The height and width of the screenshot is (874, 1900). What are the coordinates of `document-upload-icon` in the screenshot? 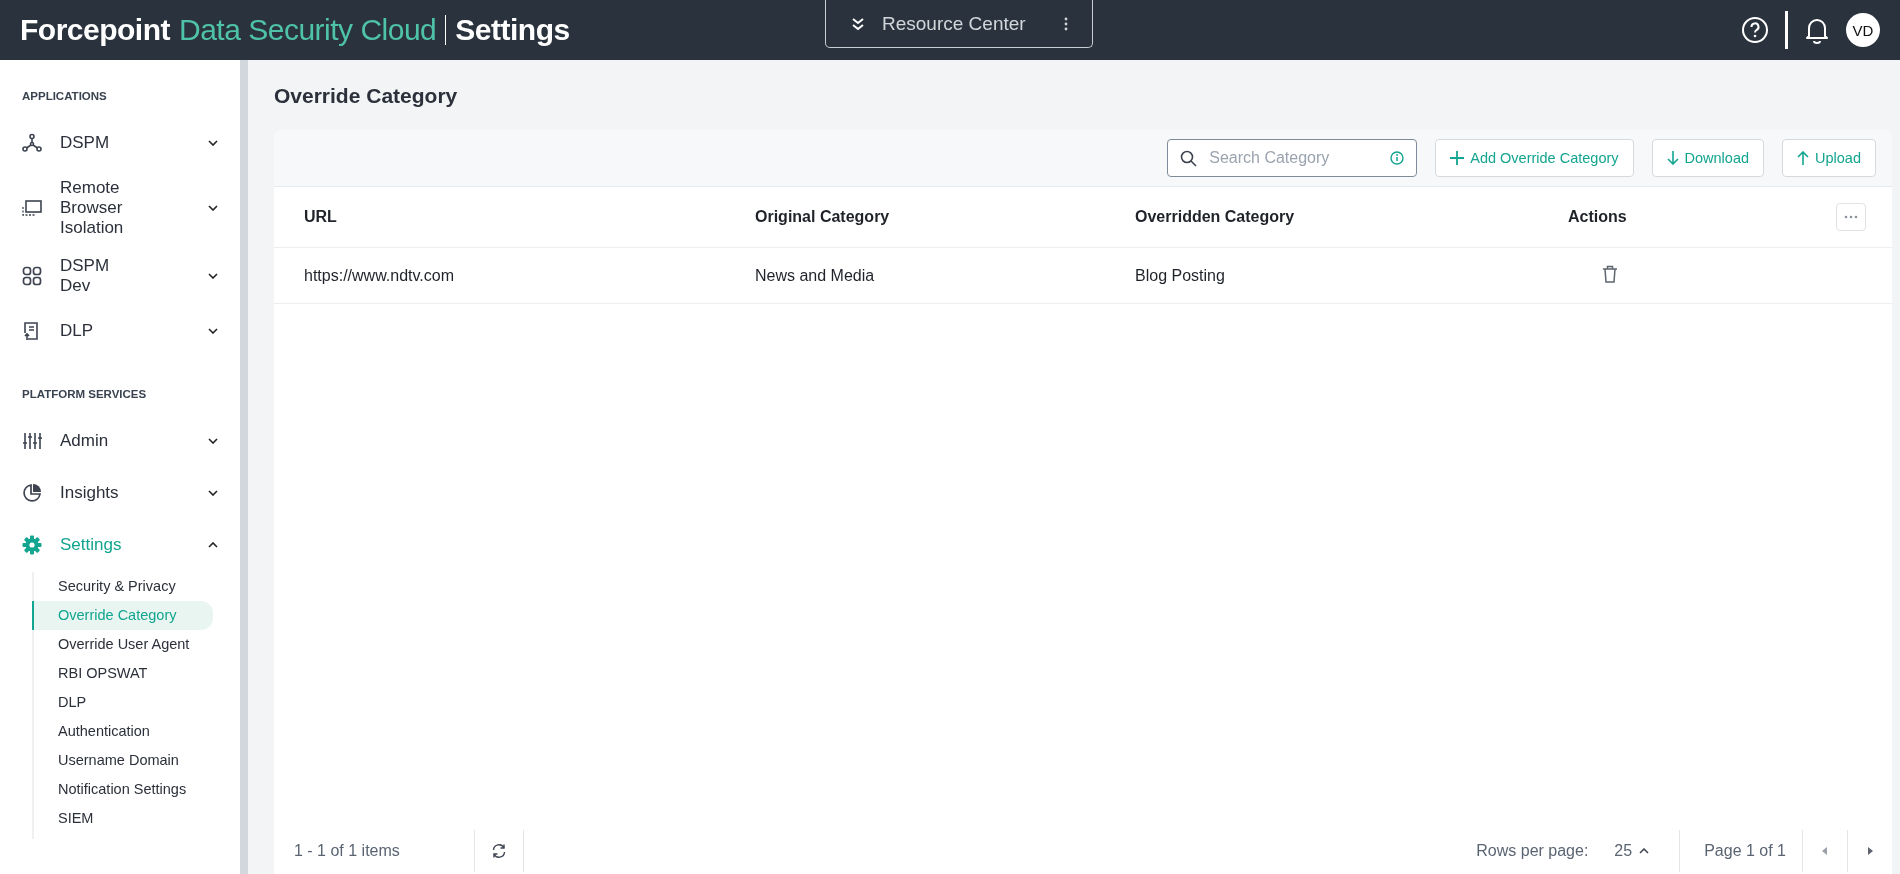 It's located at (31, 331).